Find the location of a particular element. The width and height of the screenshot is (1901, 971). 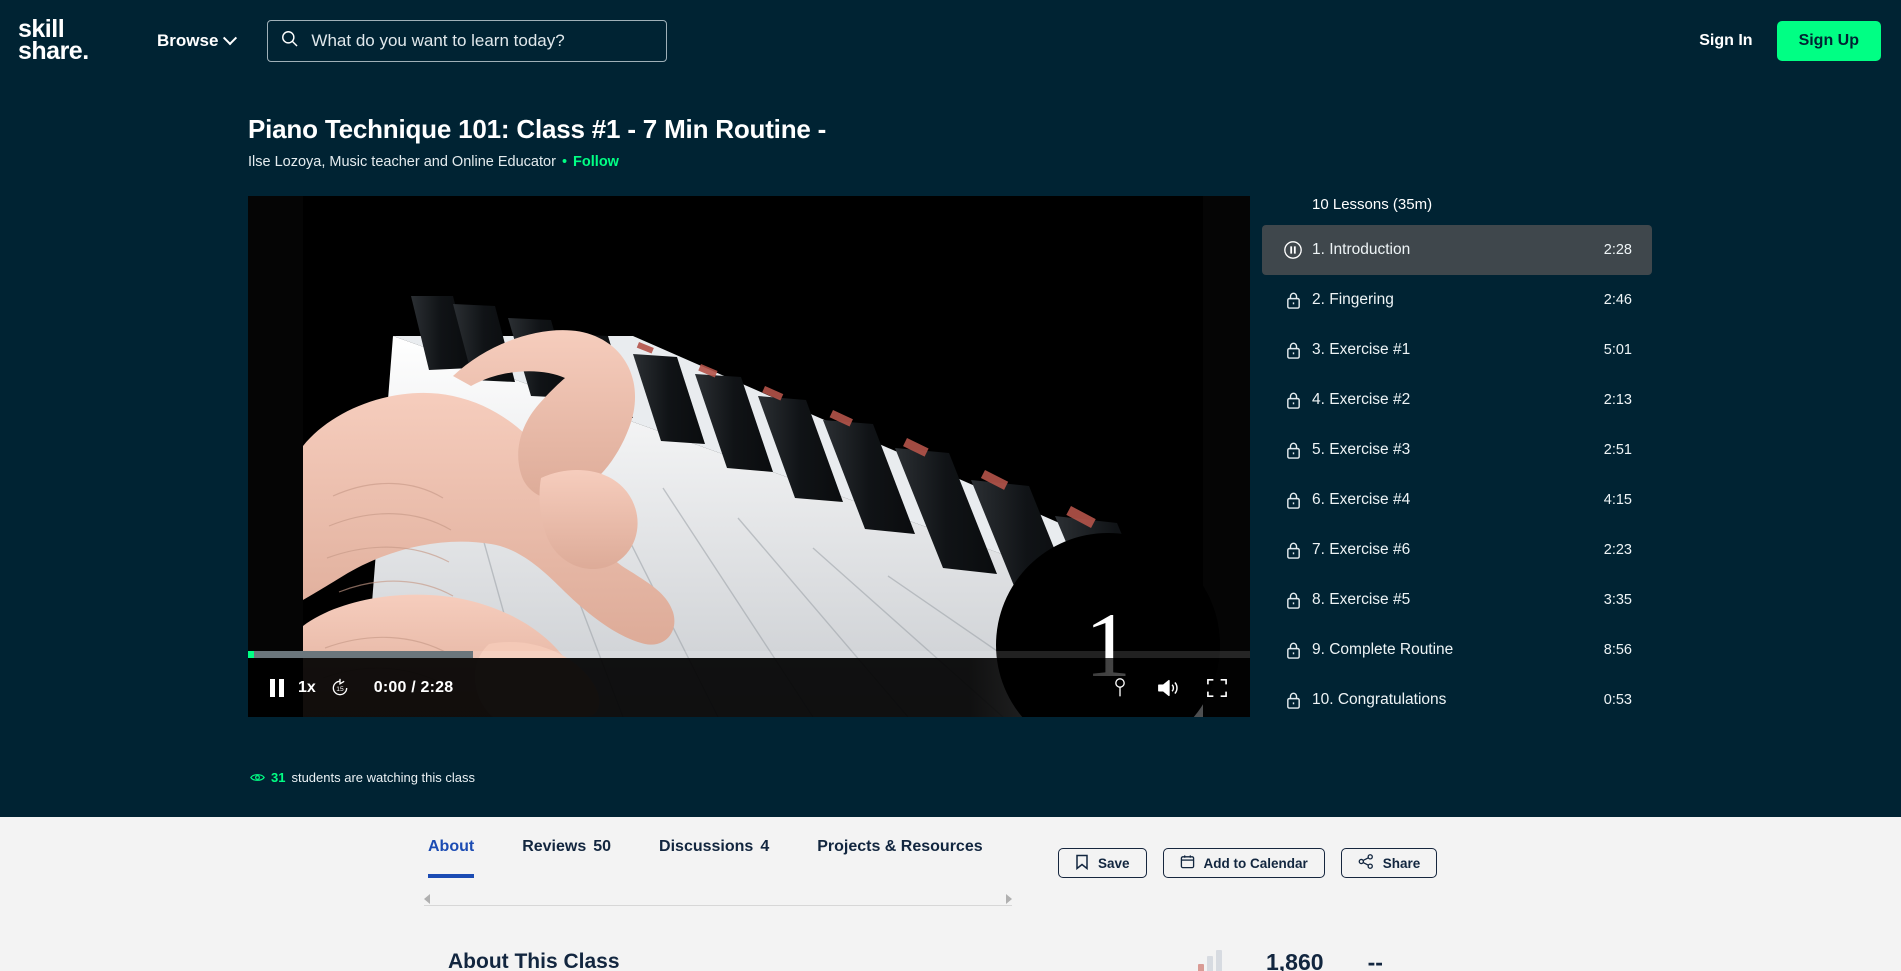

lesson-title: 8. Exercise #5 is located at coordinates (1361, 599).